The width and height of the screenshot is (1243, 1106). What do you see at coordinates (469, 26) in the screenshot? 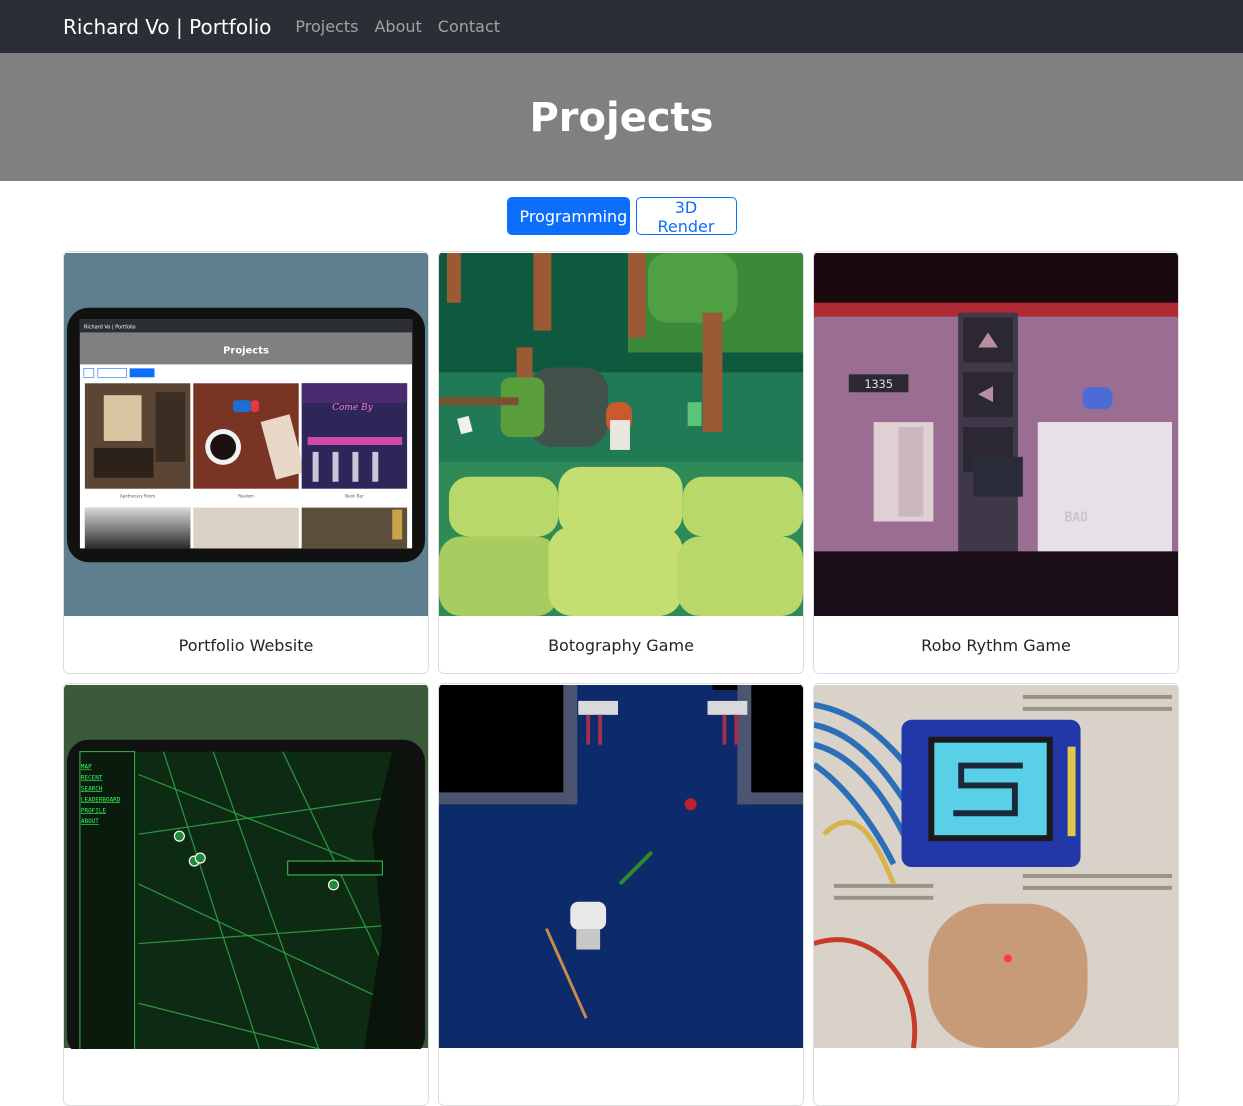
I see `nav-link-contact: Contact` at bounding box center [469, 26].